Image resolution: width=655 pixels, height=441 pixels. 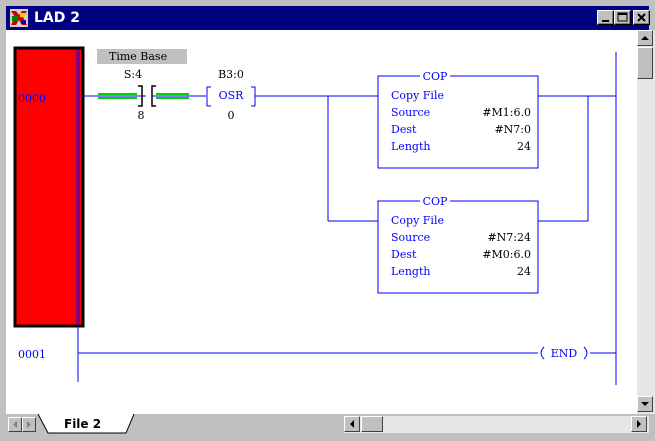 I want to click on scroll-left-button, so click(x=352, y=424).